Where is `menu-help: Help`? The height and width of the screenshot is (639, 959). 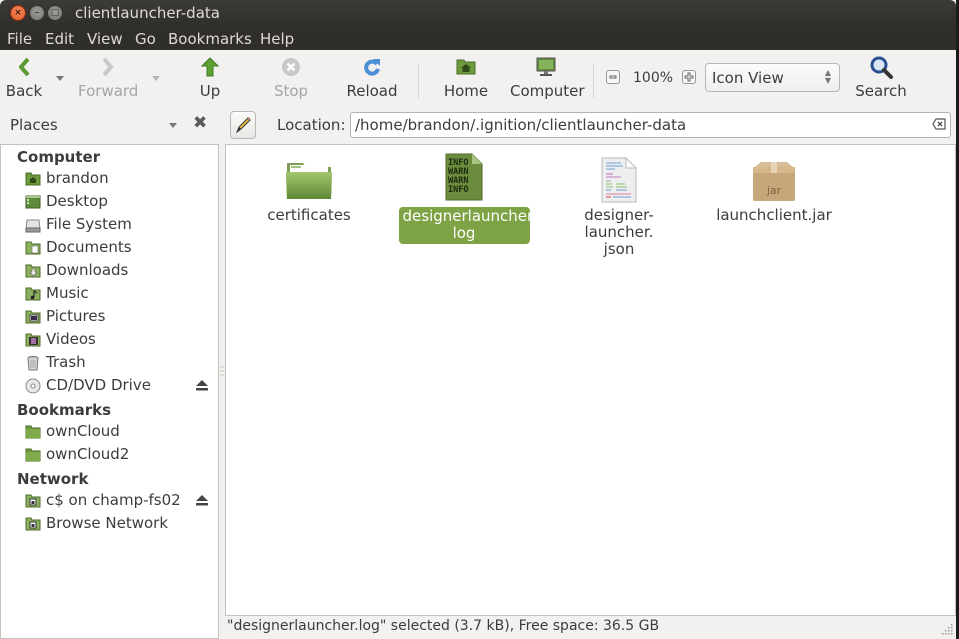 menu-help: Help is located at coordinates (277, 39).